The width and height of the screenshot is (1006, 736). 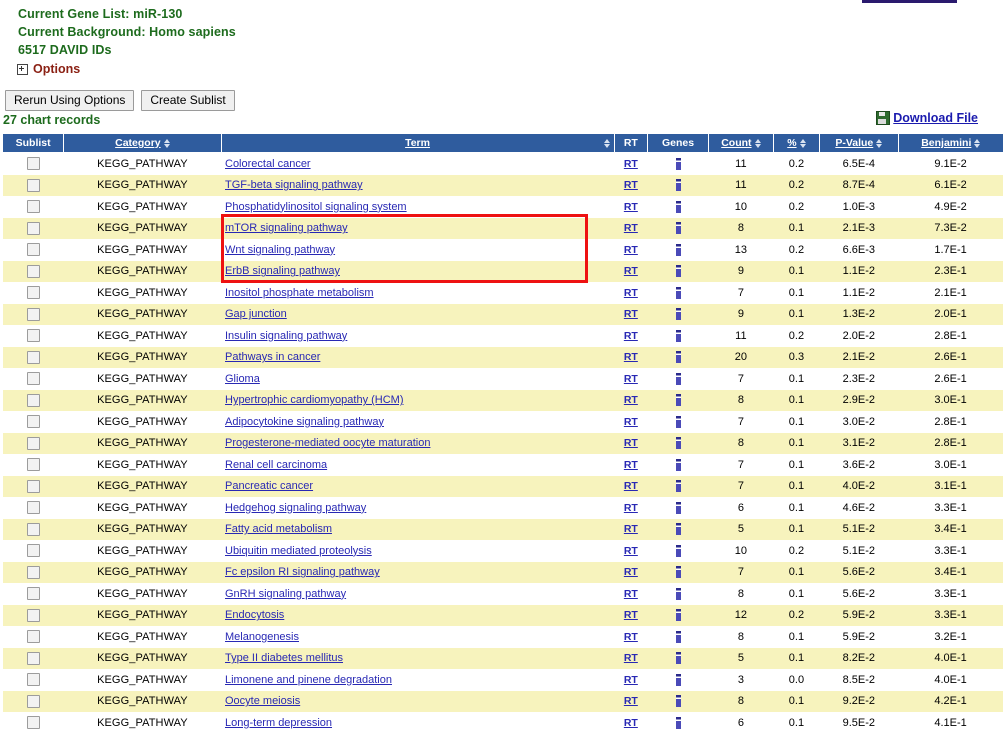 I want to click on term-link: Pancreatic cancer, so click(x=269, y=486).